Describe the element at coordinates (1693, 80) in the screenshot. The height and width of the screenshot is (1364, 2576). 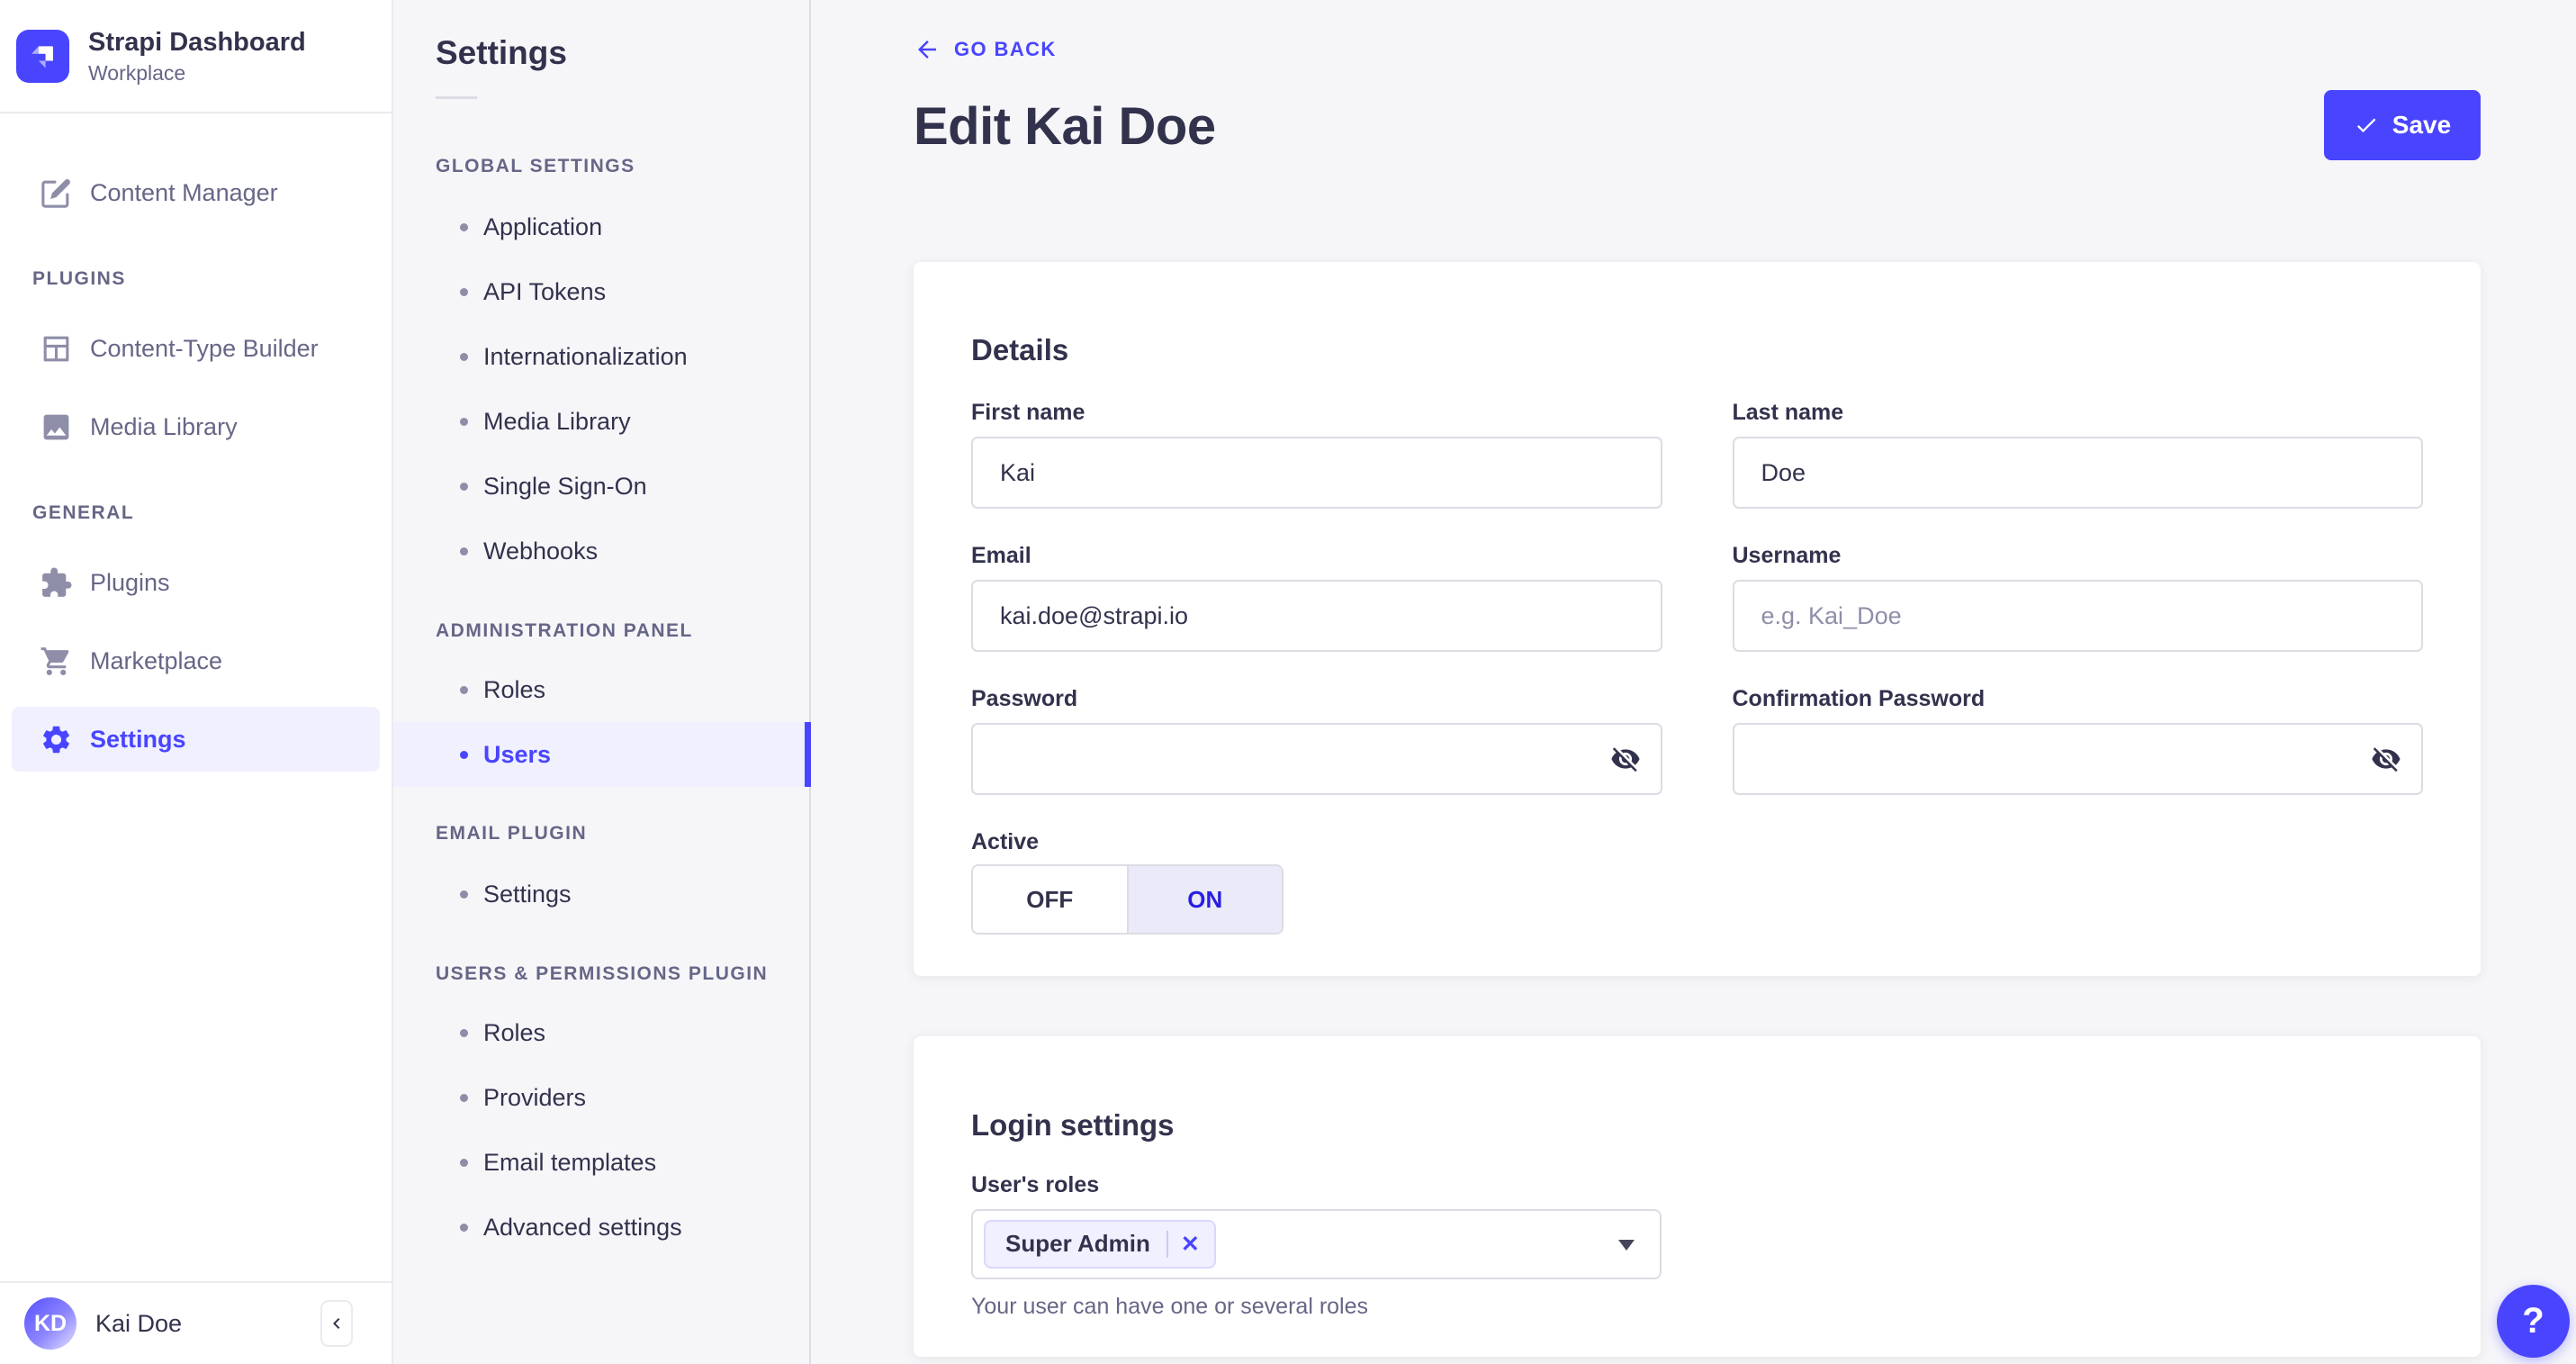
I see `page-header: GO BACK Edit Kai Doe Save` at that location.